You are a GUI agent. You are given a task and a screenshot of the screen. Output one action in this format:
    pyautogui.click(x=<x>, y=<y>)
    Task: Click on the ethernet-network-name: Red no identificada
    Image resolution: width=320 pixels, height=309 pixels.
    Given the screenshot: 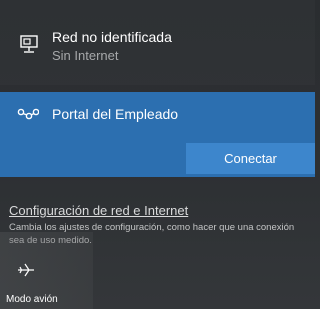 What is the action you would take?
    pyautogui.click(x=112, y=37)
    